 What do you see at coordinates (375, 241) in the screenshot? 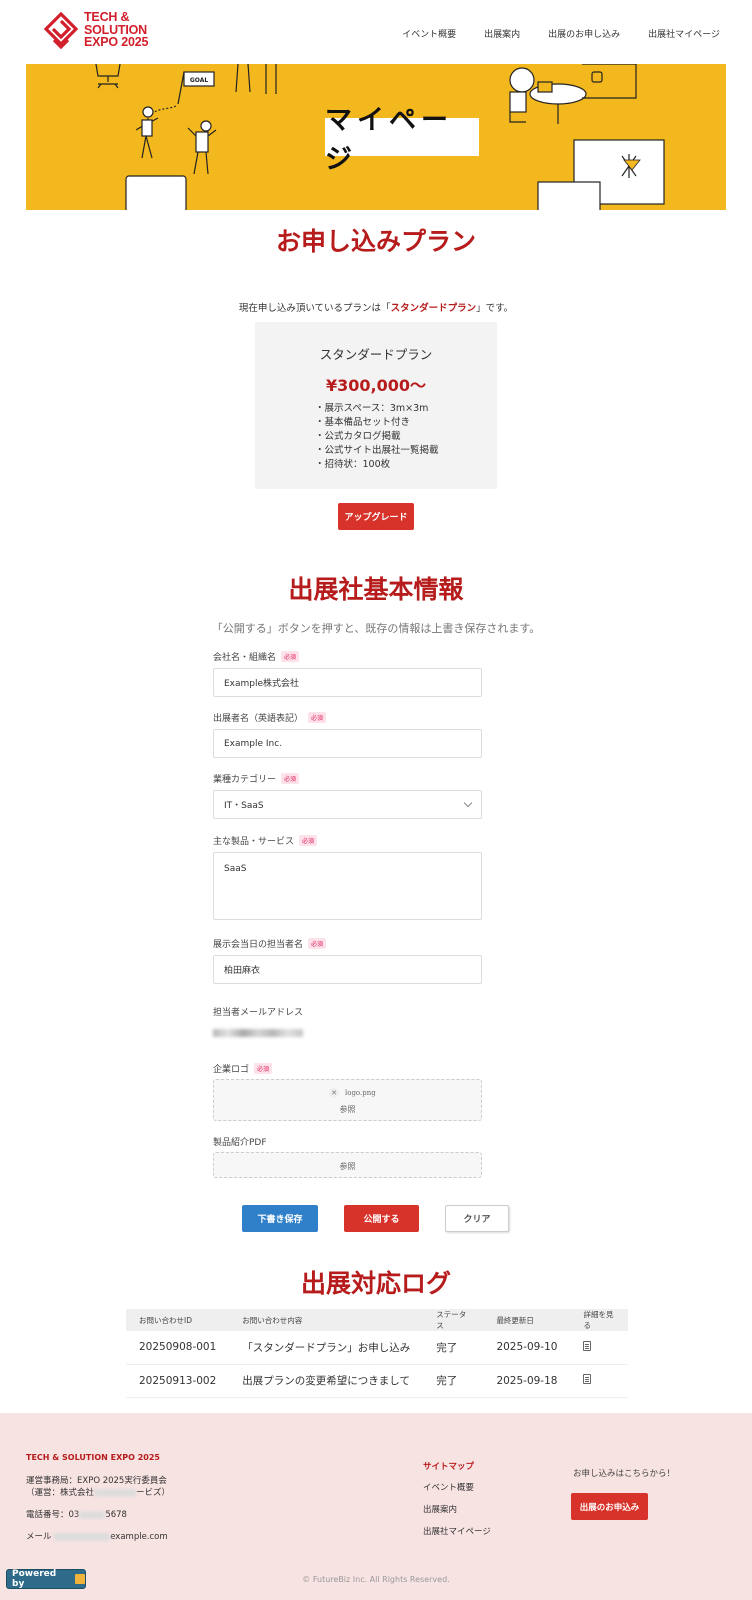
I see `plan-section-title: お申し込みプラン` at bounding box center [375, 241].